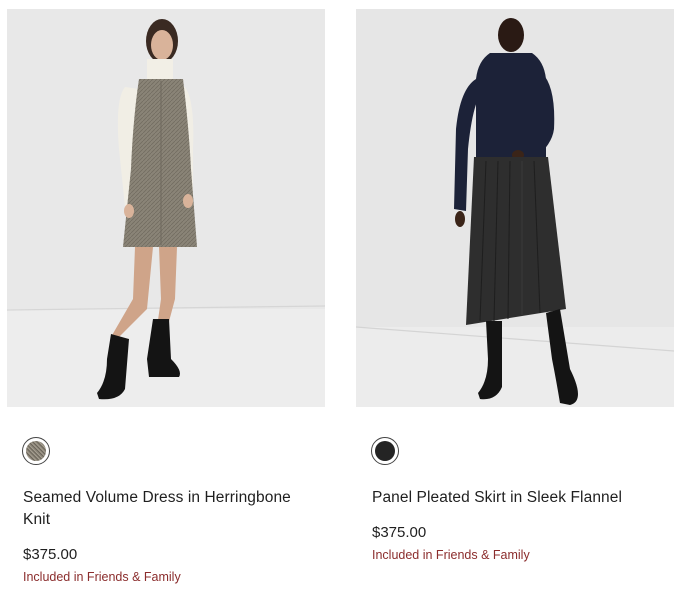 The width and height of the screenshot is (687, 600). I want to click on herringbone-swatch-icon, so click(36, 451).